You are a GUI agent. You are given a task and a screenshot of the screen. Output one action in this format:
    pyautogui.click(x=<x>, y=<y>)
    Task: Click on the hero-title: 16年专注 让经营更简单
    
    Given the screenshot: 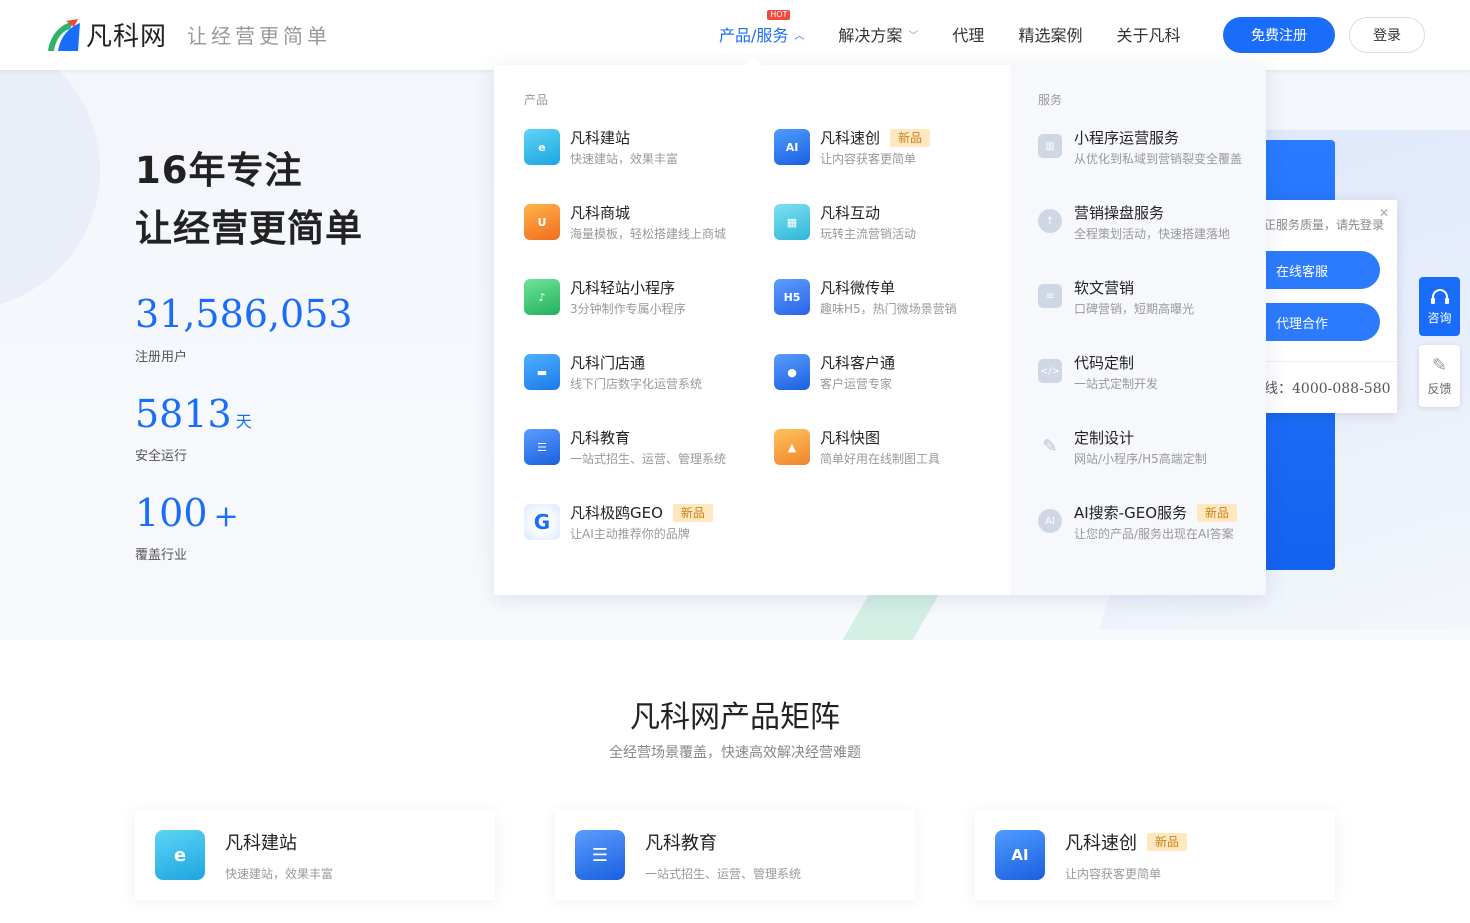 What is the action you would take?
    pyautogui.click(x=249, y=200)
    